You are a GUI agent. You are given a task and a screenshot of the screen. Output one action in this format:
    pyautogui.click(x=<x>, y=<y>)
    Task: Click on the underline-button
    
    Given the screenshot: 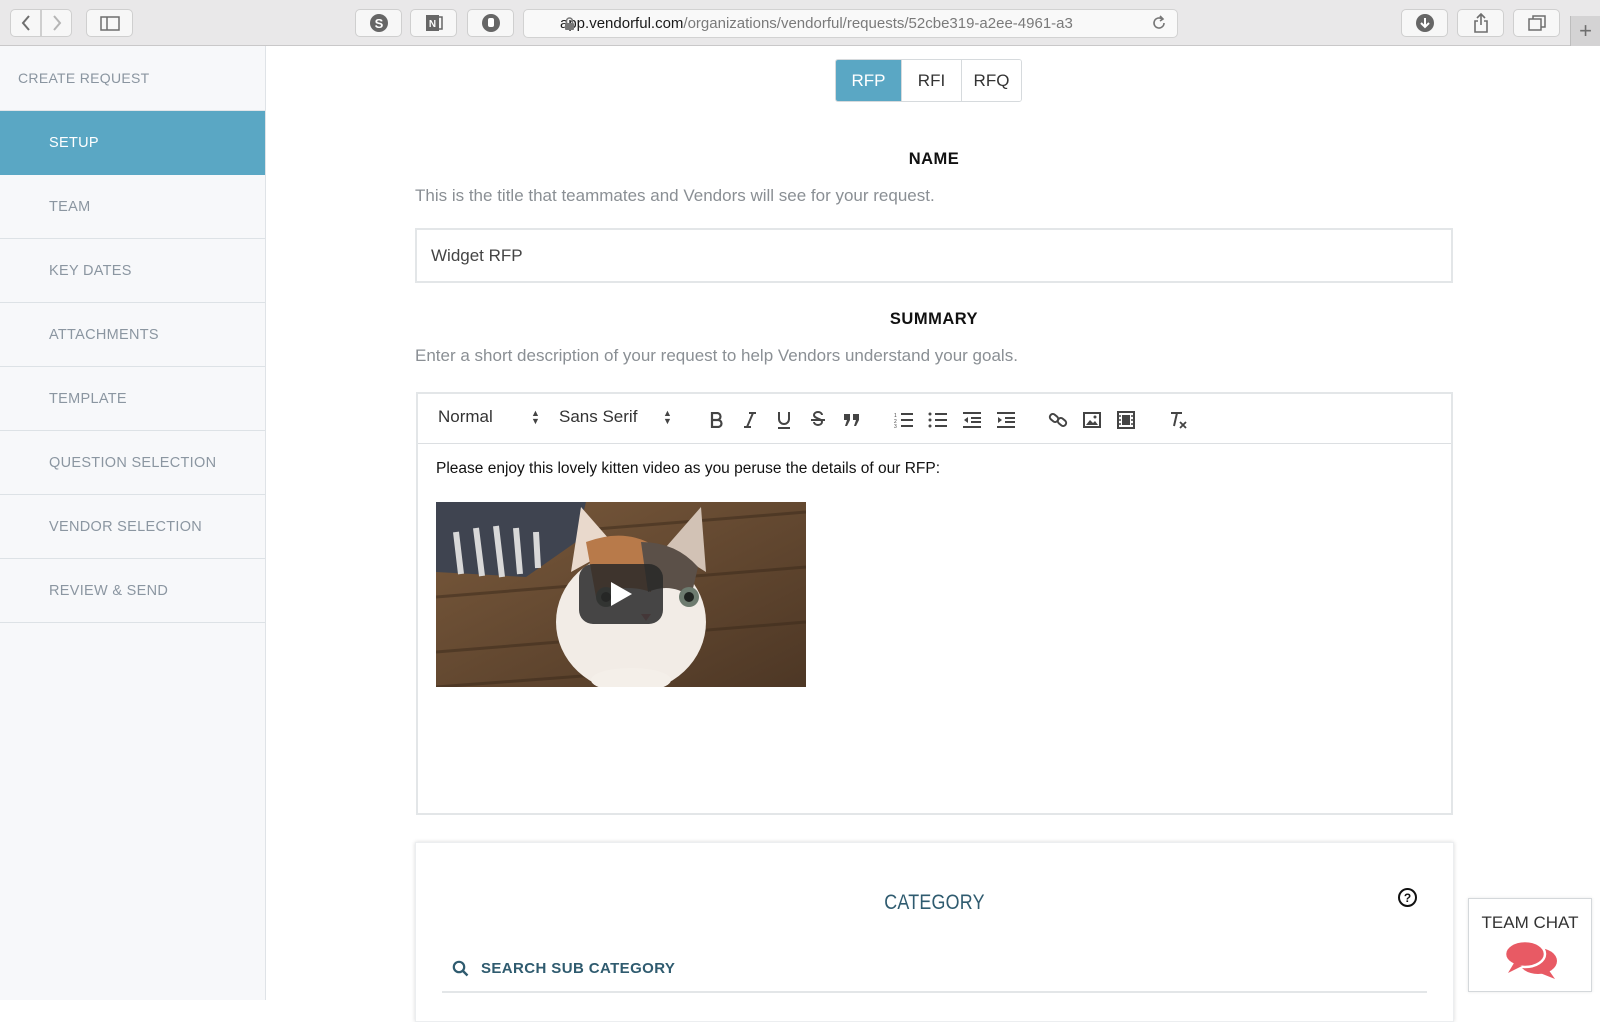 What is the action you would take?
    pyautogui.click(x=784, y=420)
    